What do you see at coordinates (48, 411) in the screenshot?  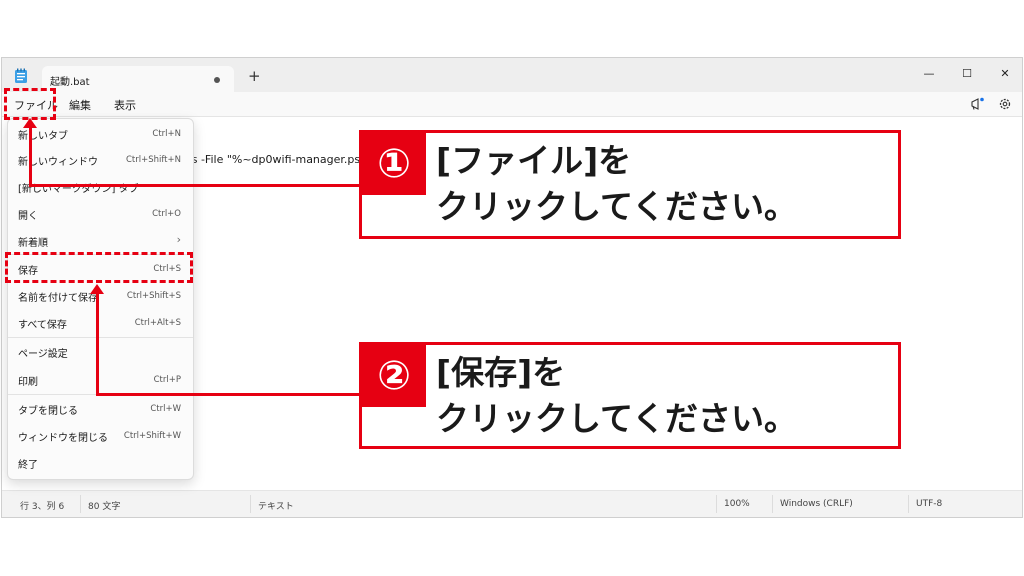 I see `menu-item-label: タブを閉じる` at bounding box center [48, 411].